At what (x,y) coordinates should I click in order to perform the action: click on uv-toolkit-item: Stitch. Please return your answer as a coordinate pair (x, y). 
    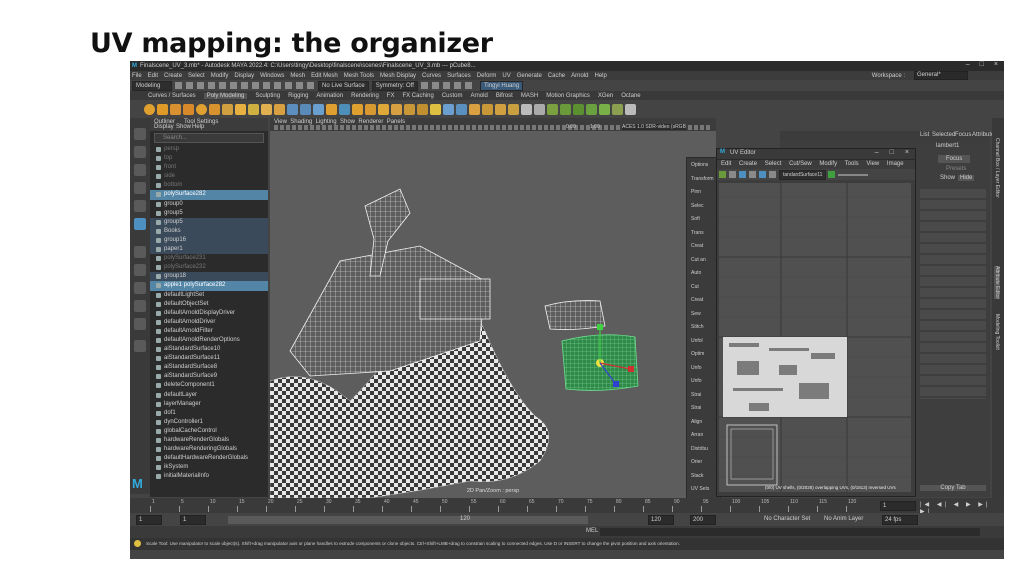
    Looking at the image, I should click on (697, 327).